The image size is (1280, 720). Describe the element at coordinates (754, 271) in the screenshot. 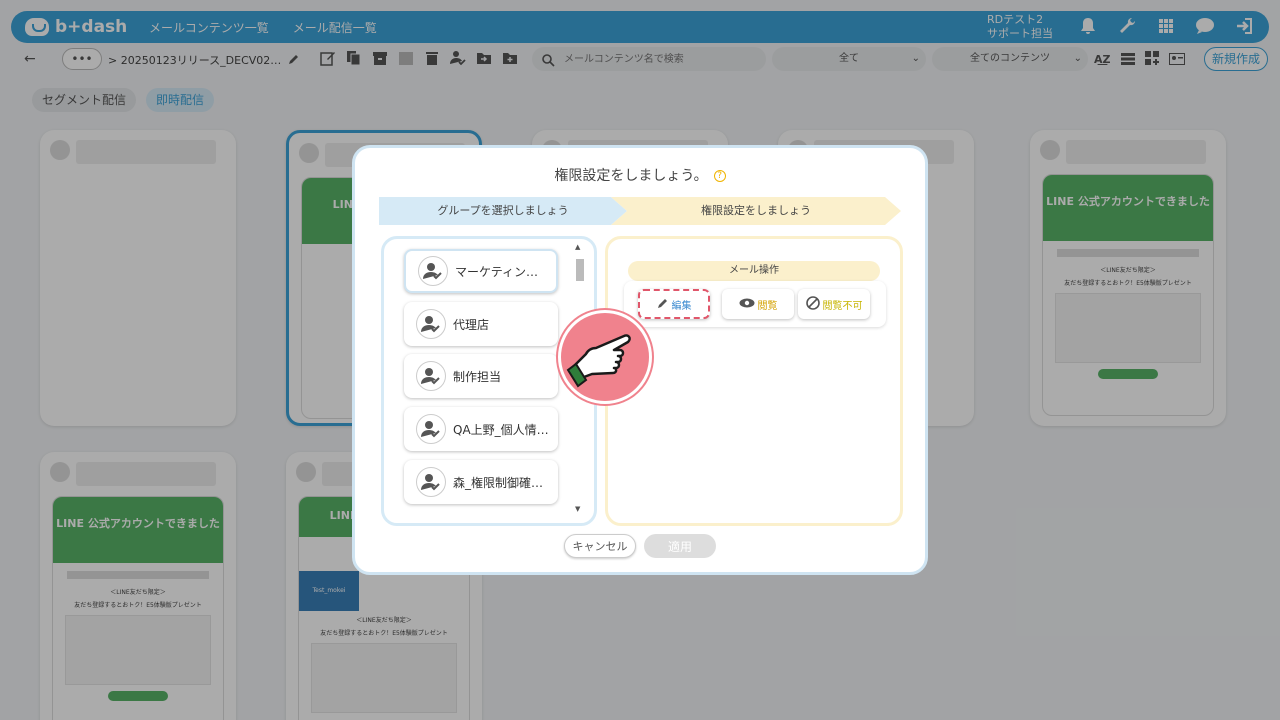

I see `mail-operation-header: メール操作` at that location.